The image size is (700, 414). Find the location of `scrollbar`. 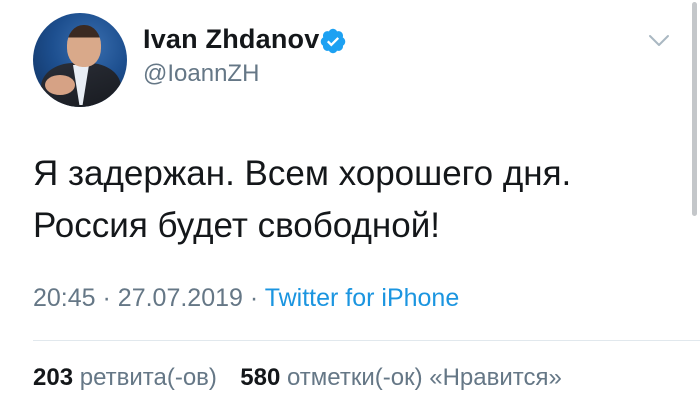

scrollbar is located at coordinates (694, 109).